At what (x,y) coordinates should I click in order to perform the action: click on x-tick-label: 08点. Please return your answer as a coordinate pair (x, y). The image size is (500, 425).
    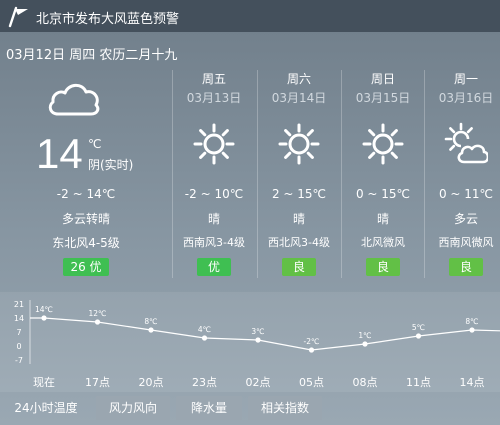
    Looking at the image, I should click on (365, 382).